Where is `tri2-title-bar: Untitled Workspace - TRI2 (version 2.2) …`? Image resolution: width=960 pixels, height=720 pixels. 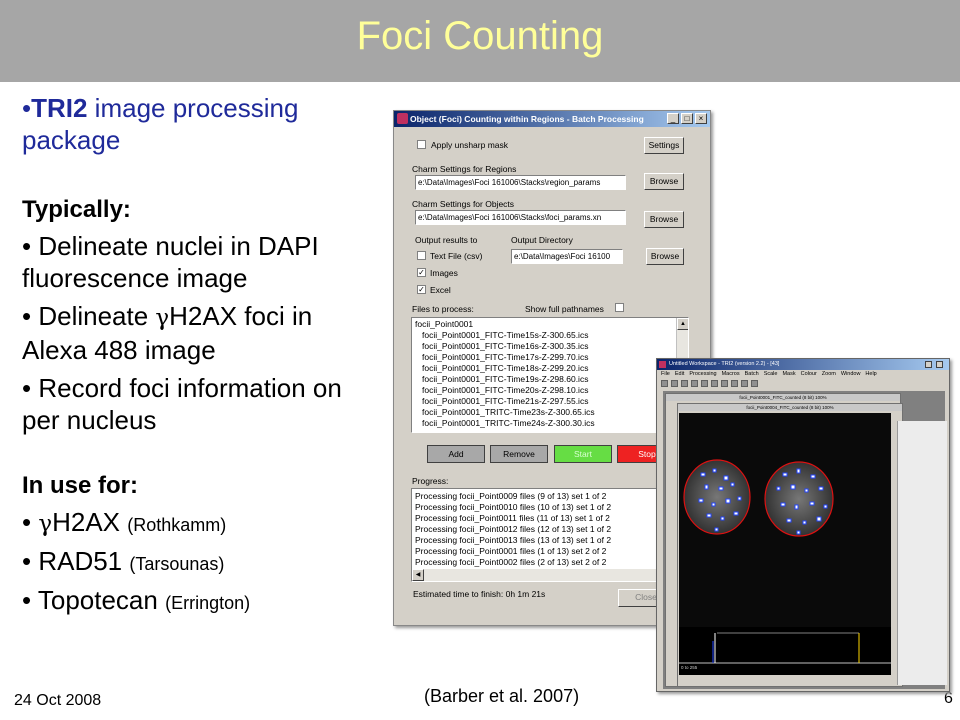 tri2-title-bar: Untitled Workspace - TRI2 (version 2.2) … is located at coordinates (803, 364).